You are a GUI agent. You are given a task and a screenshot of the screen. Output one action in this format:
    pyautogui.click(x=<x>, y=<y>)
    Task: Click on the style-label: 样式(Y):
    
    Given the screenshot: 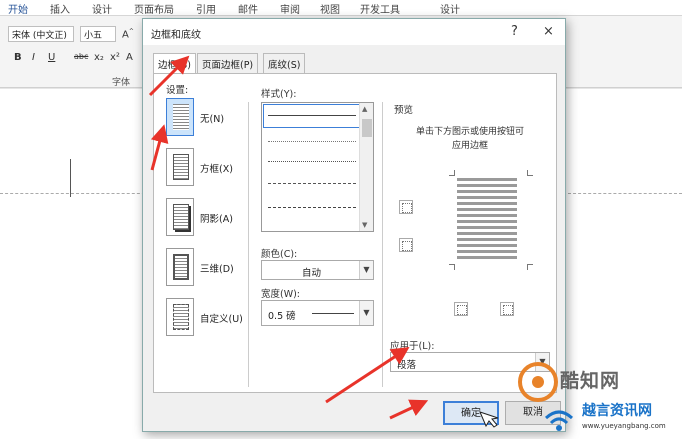 What is the action you would take?
    pyautogui.click(x=279, y=94)
    